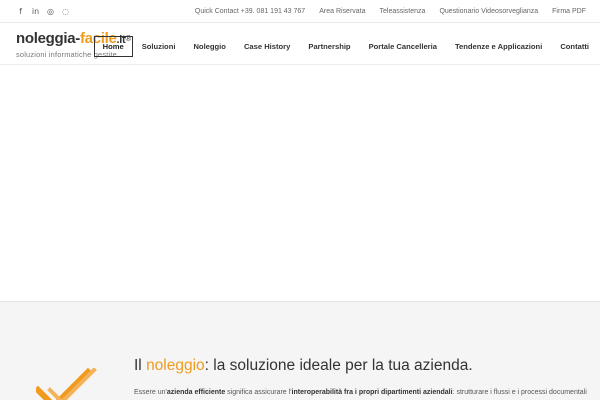 This screenshot has width=600, height=400. I want to click on top-divider, so click(300, 22).